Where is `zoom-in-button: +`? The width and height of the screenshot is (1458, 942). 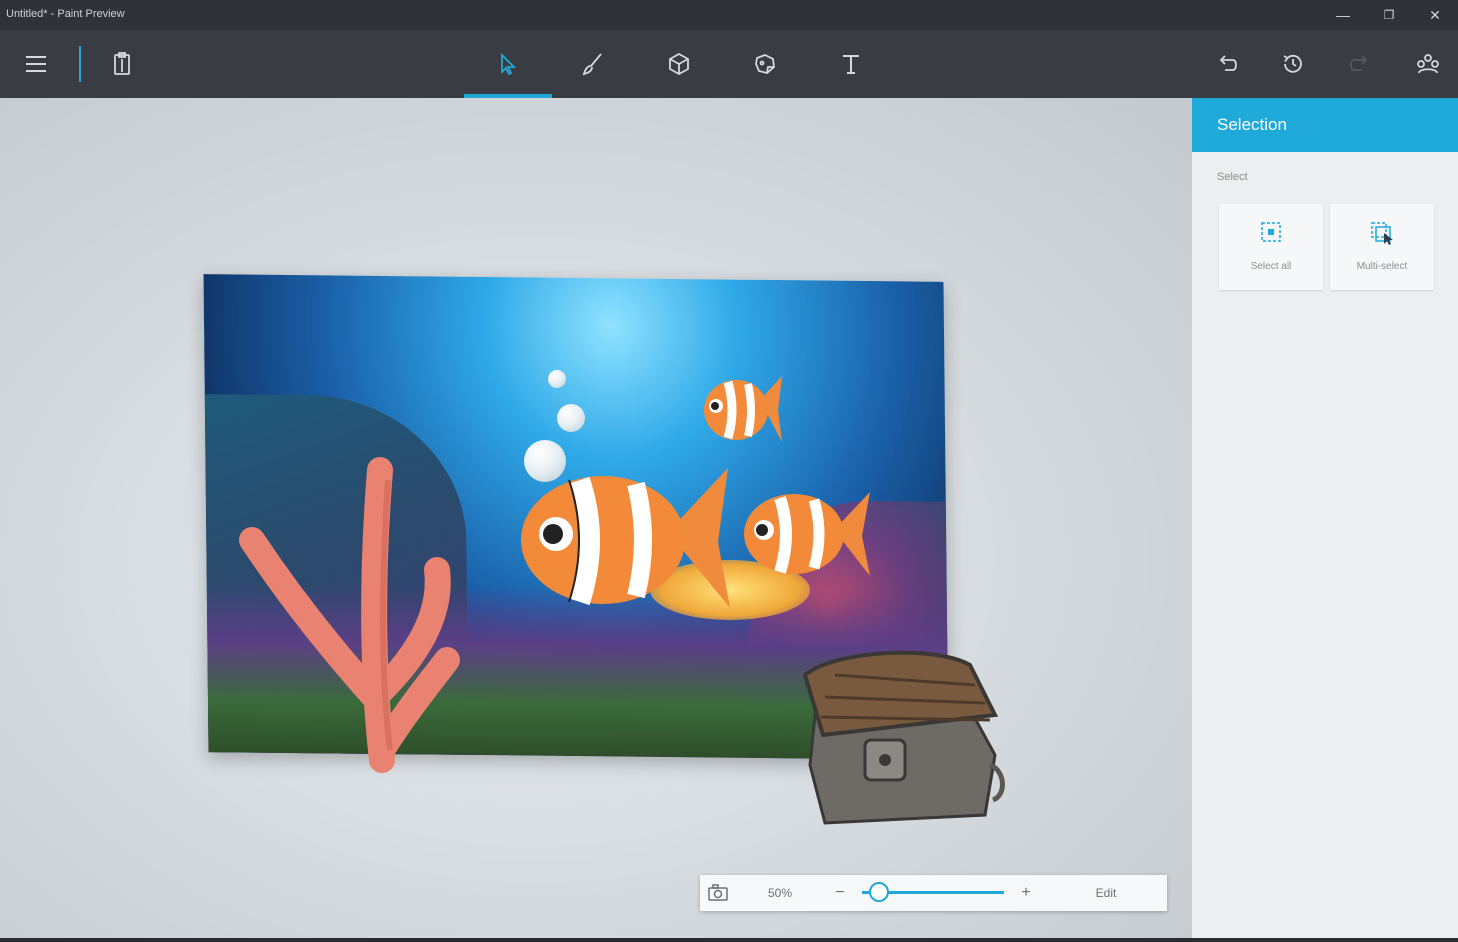 zoom-in-button: + is located at coordinates (1026, 893).